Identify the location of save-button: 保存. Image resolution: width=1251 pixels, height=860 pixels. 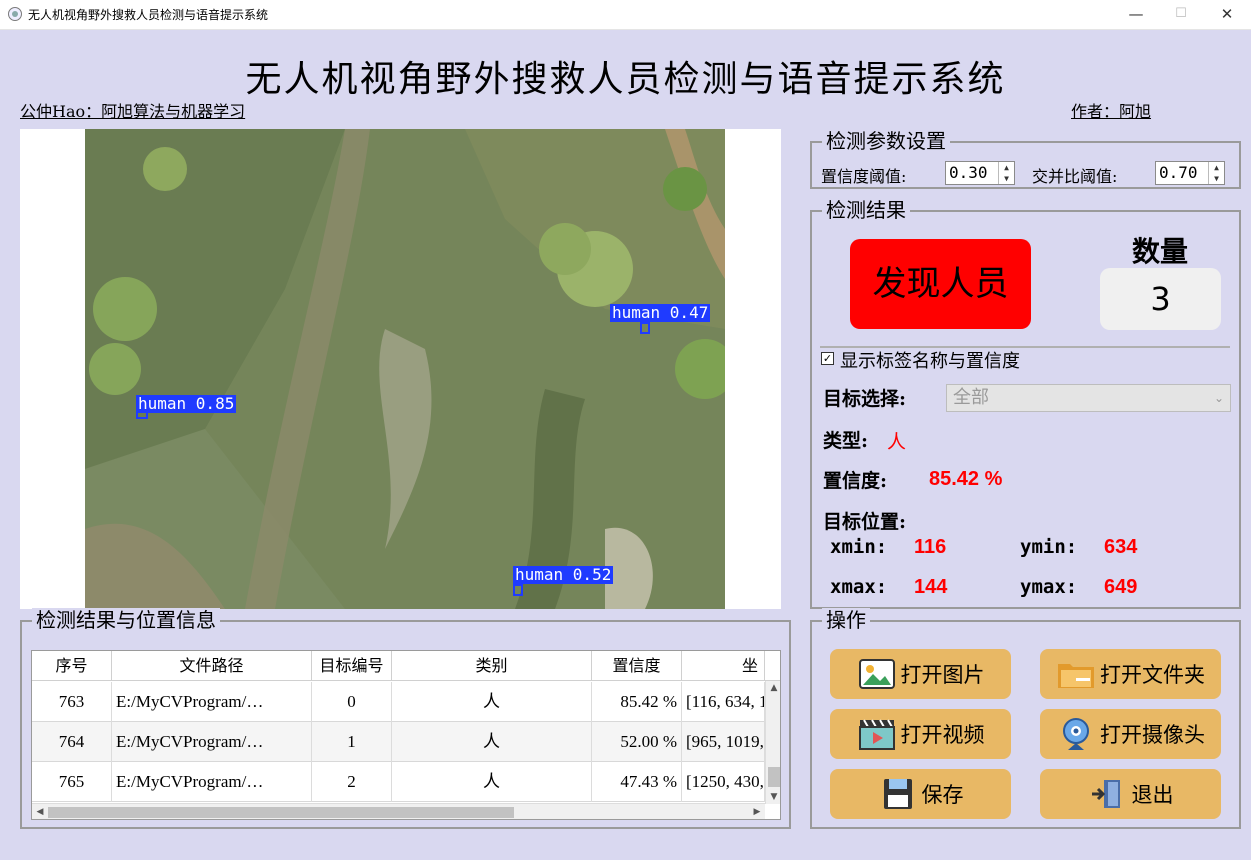
(920, 794).